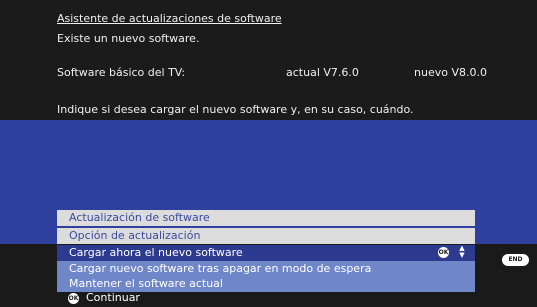 Image resolution: width=537 pixels, height=307 pixels. What do you see at coordinates (443, 252) in the screenshot?
I see `ok-button-icon: OK` at bounding box center [443, 252].